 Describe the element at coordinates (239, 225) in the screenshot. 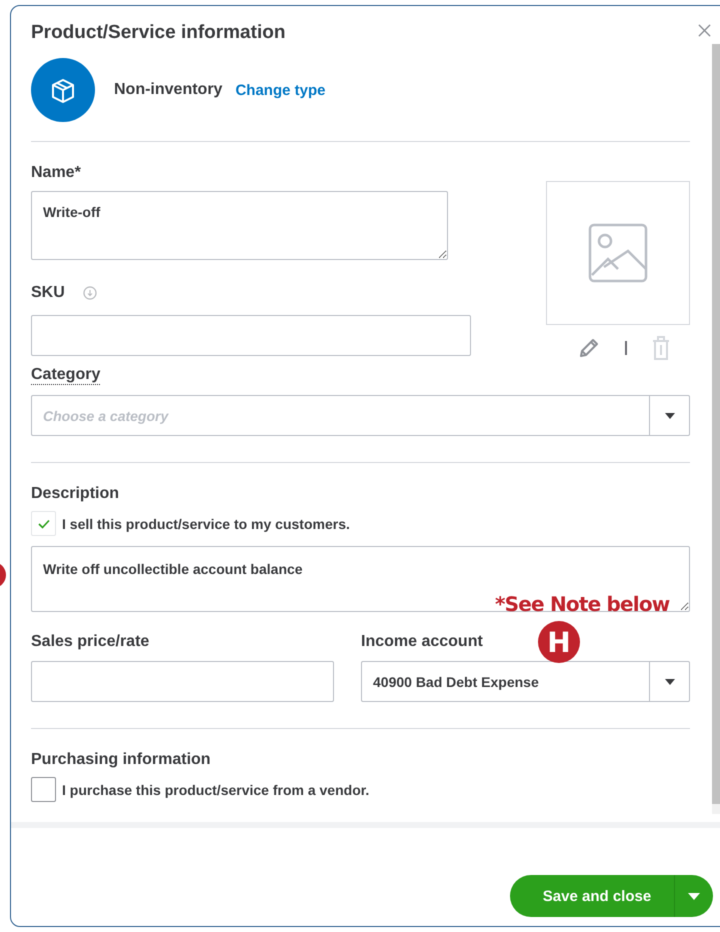

I see `name-field: Write-off` at that location.